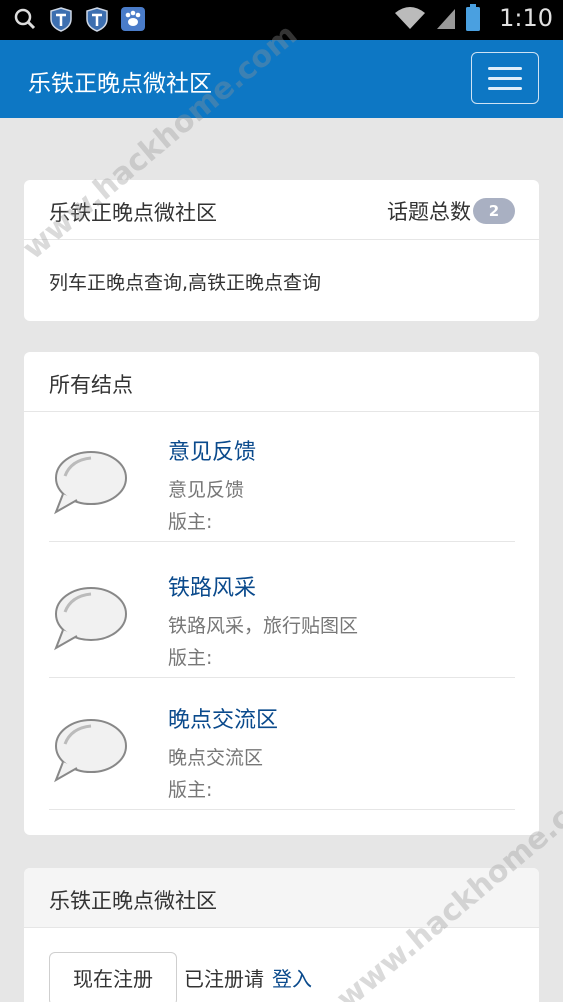 Image resolution: width=563 pixels, height=1002 pixels. I want to click on topic-count: 话题总数 2, so click(451, 211).